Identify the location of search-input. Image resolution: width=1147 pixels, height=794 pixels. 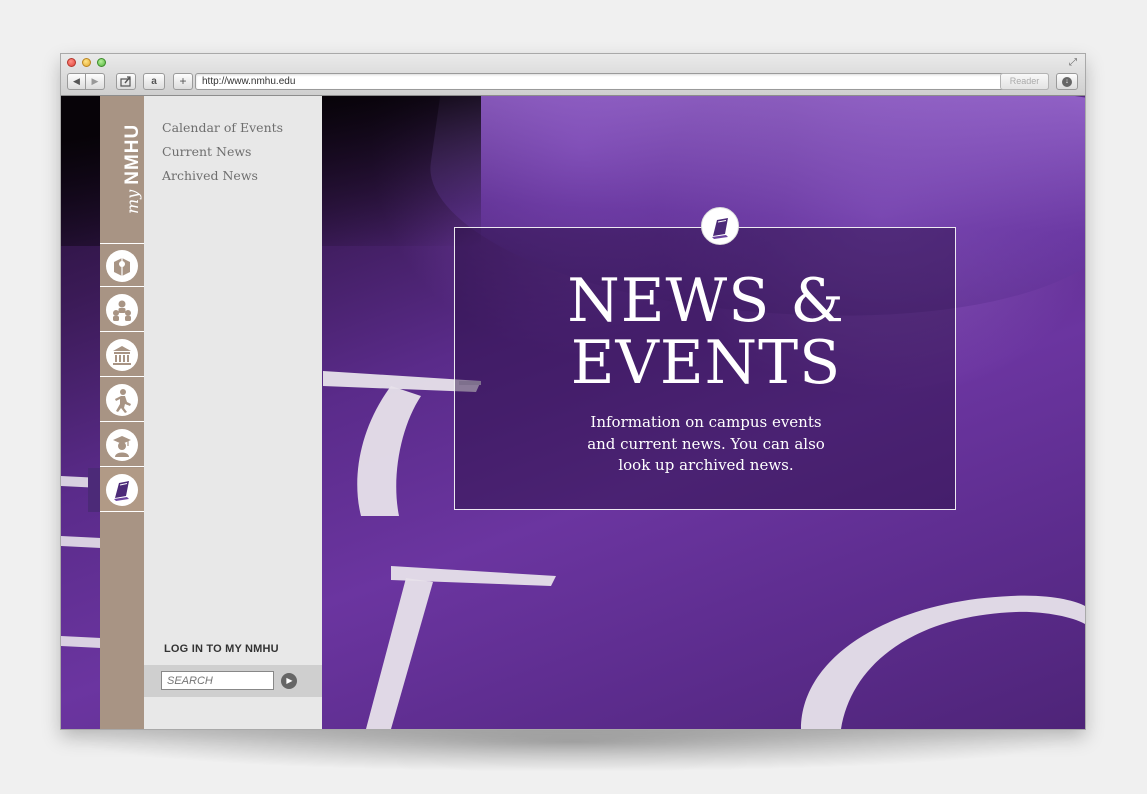
(217, 680).